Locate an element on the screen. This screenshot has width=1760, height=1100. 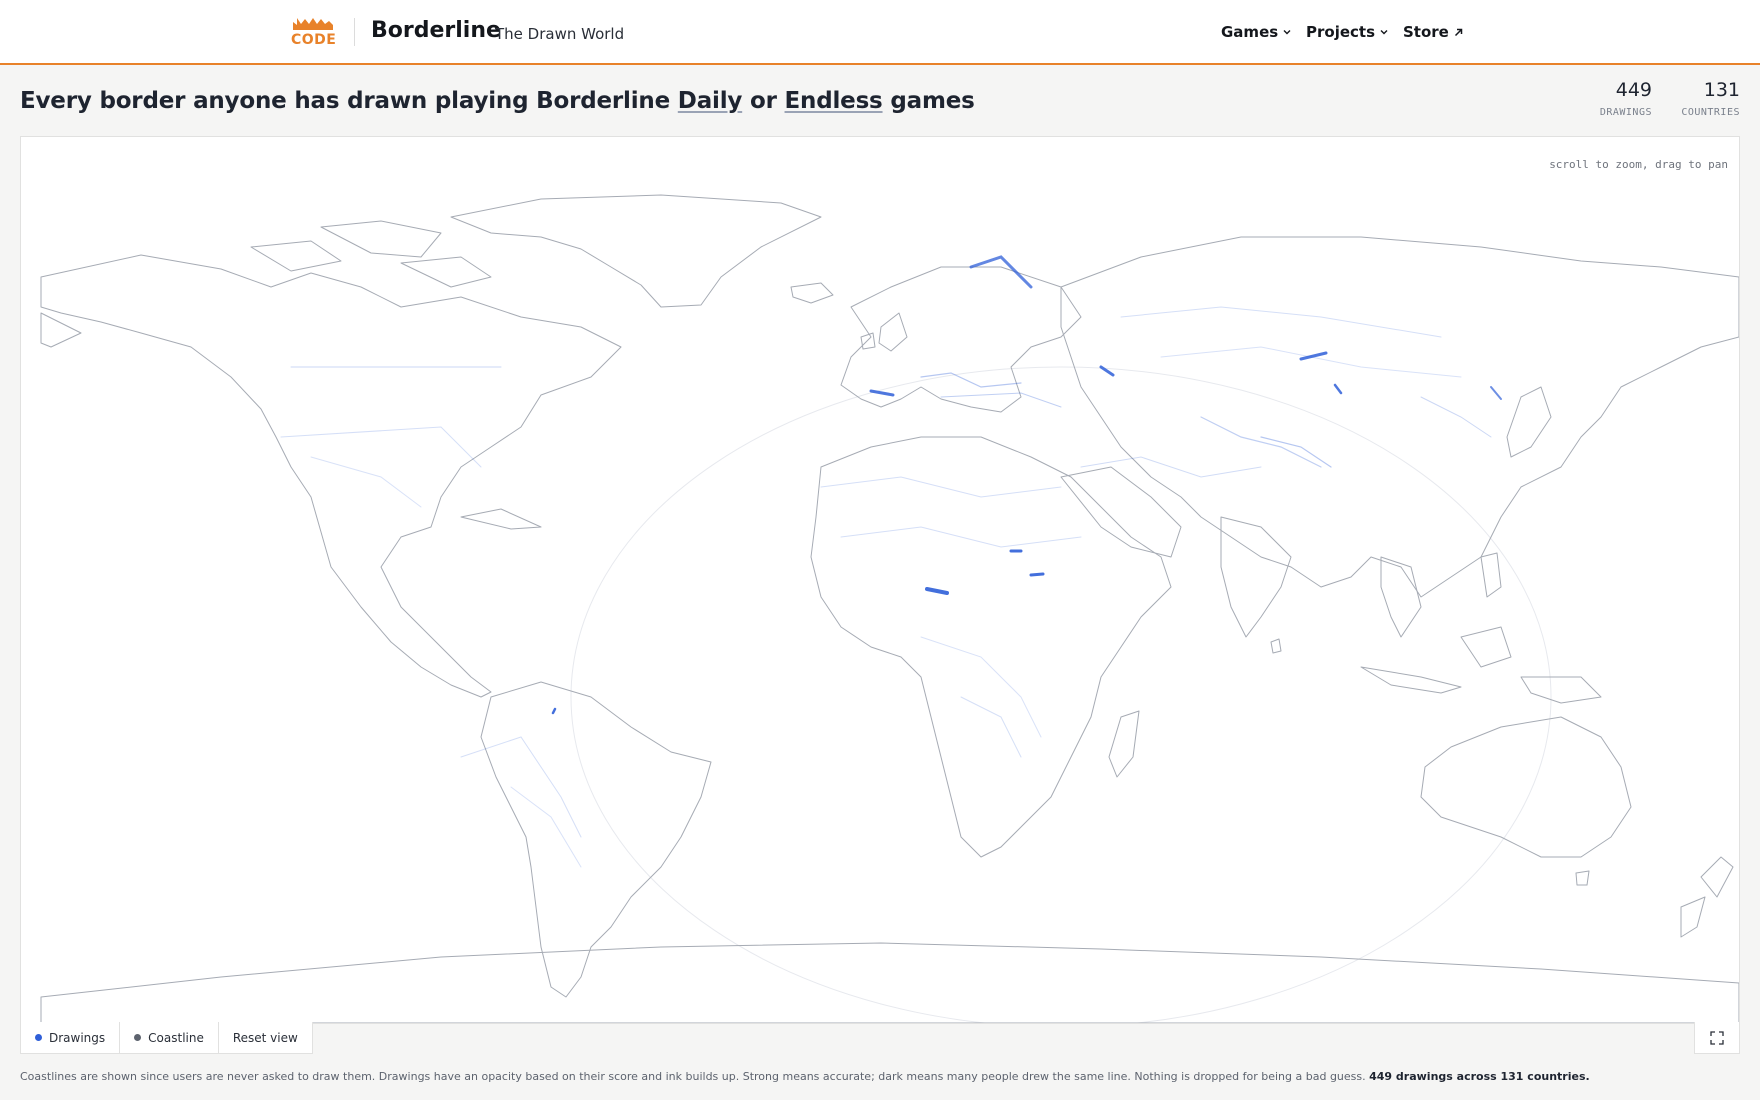
reset-view-button: Reset view is located at coordinates (265, 1037).